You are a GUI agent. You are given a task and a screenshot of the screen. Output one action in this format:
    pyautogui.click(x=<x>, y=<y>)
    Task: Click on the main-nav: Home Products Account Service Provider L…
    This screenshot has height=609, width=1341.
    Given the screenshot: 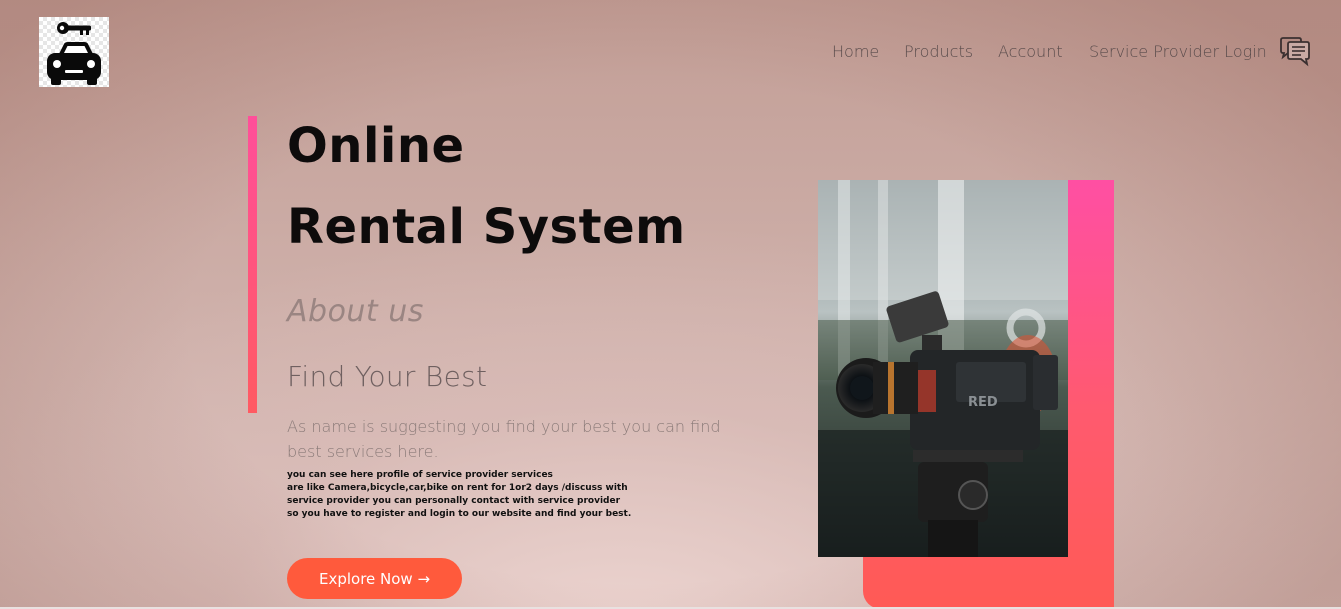 What is the action you would take?
    pyautogui.click(x=1086, y=53)
    